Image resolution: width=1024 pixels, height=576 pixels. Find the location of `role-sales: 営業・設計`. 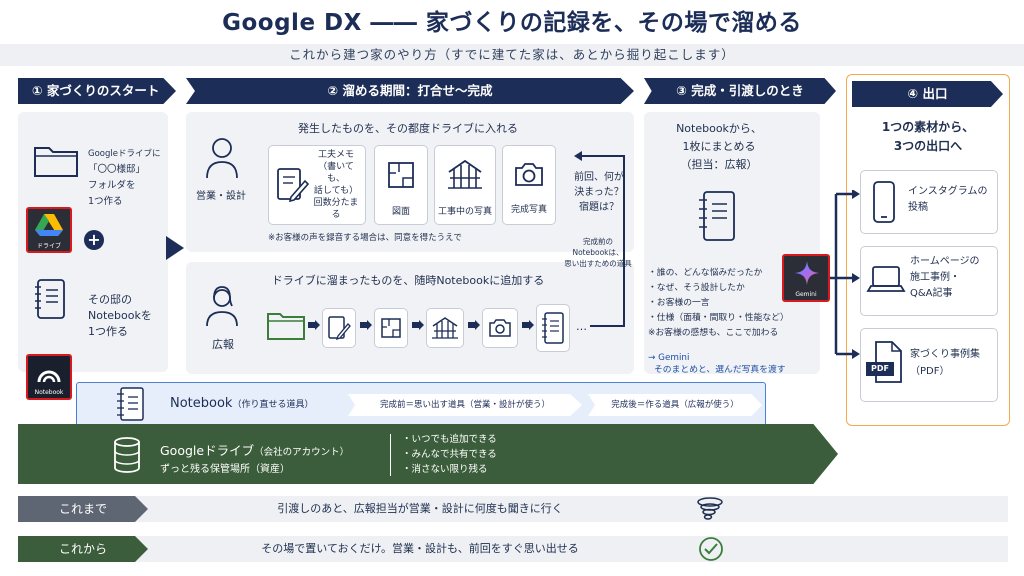

role-sales: 営業・設計 is located at coordinates (221, 196).